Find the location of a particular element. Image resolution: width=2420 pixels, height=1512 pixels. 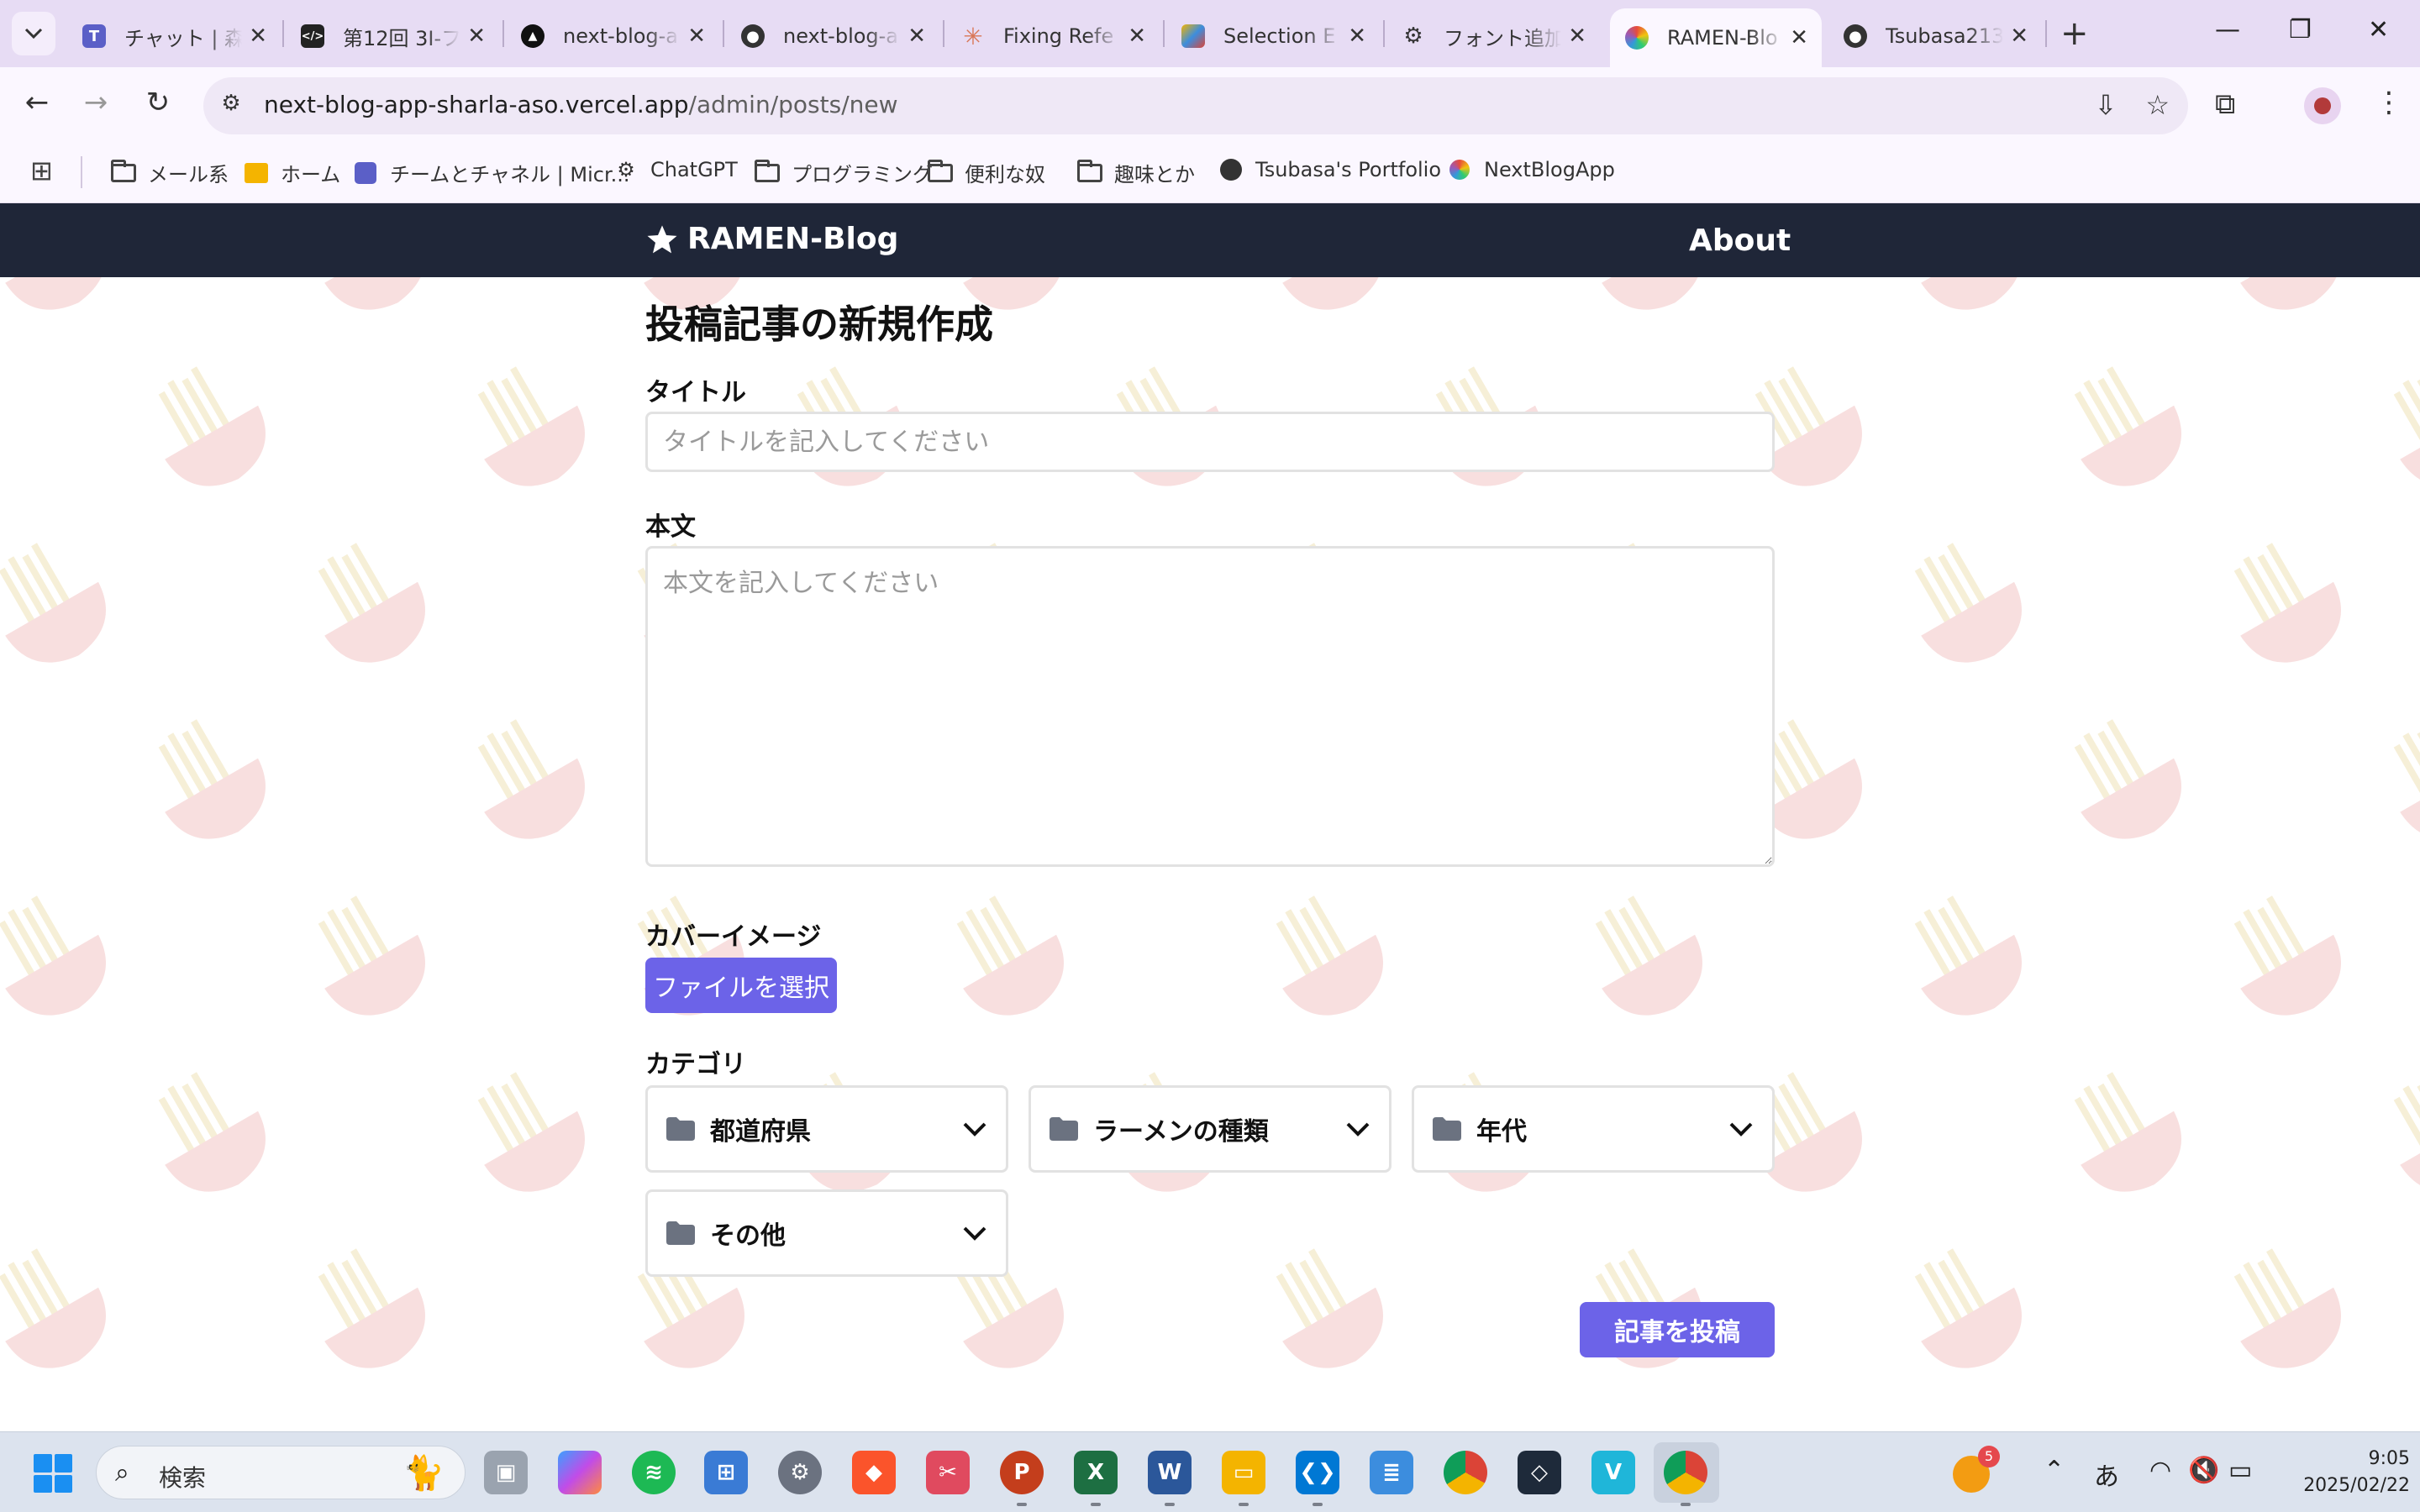

new-tab-button: + is located at coordinates (2074, 33).